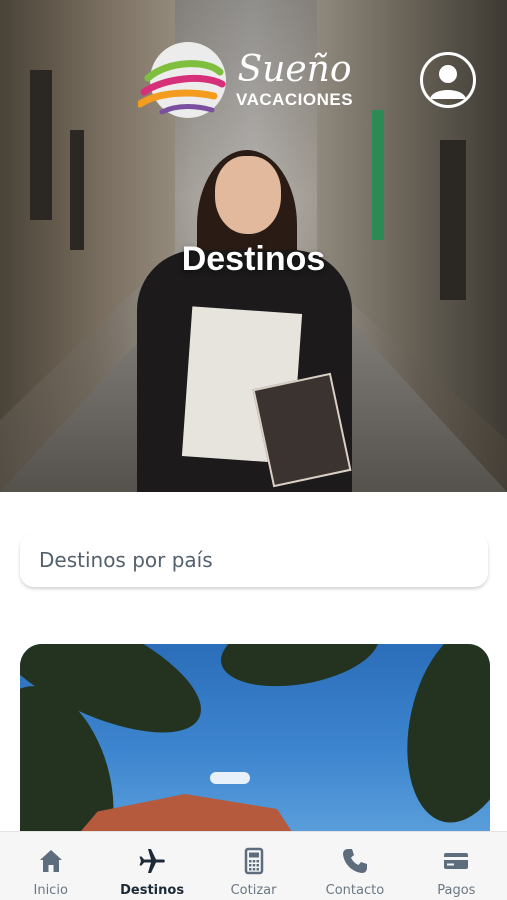 The width and height of the screenshot is (507, 900). I want to click on card-photo-cloud, so click(230, 778).